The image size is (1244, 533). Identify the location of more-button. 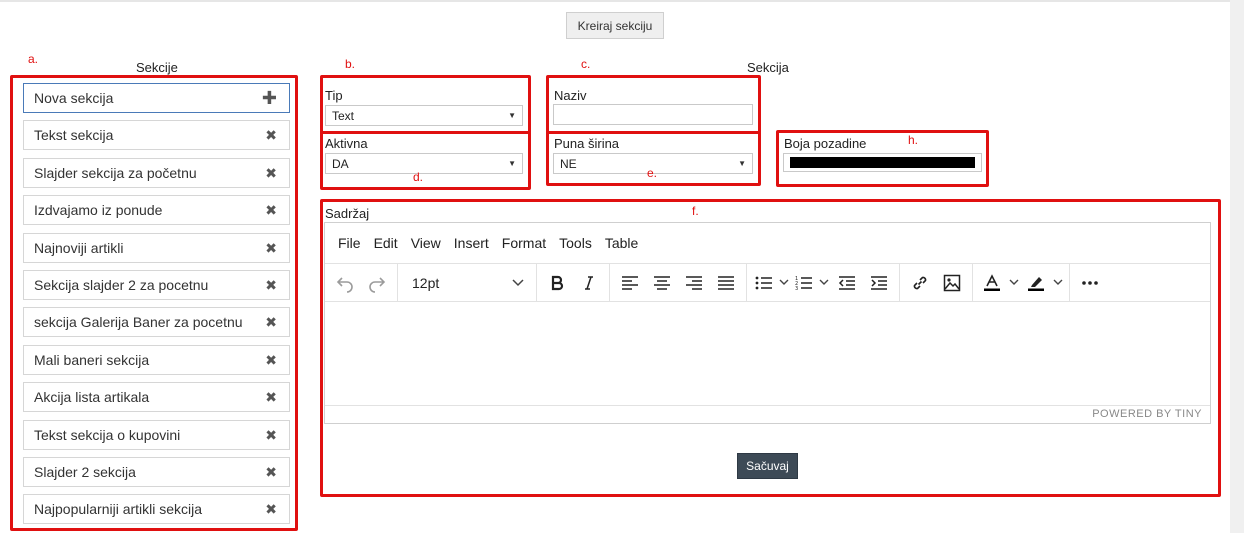
(1090, 283).